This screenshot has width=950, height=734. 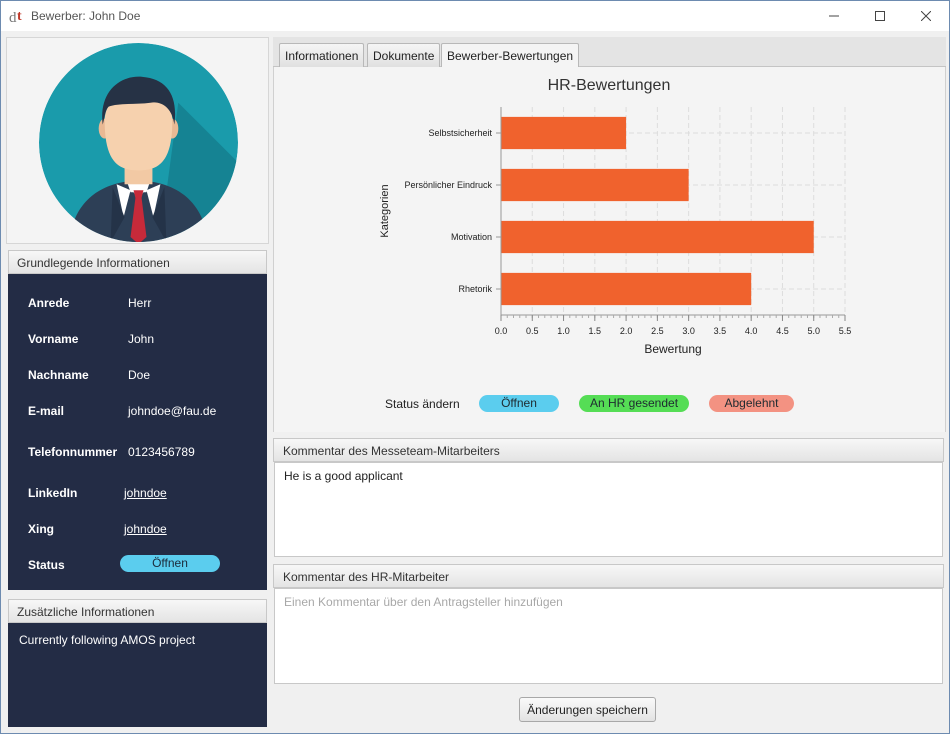 I want to click on avatar, so click(x=138, y=142).